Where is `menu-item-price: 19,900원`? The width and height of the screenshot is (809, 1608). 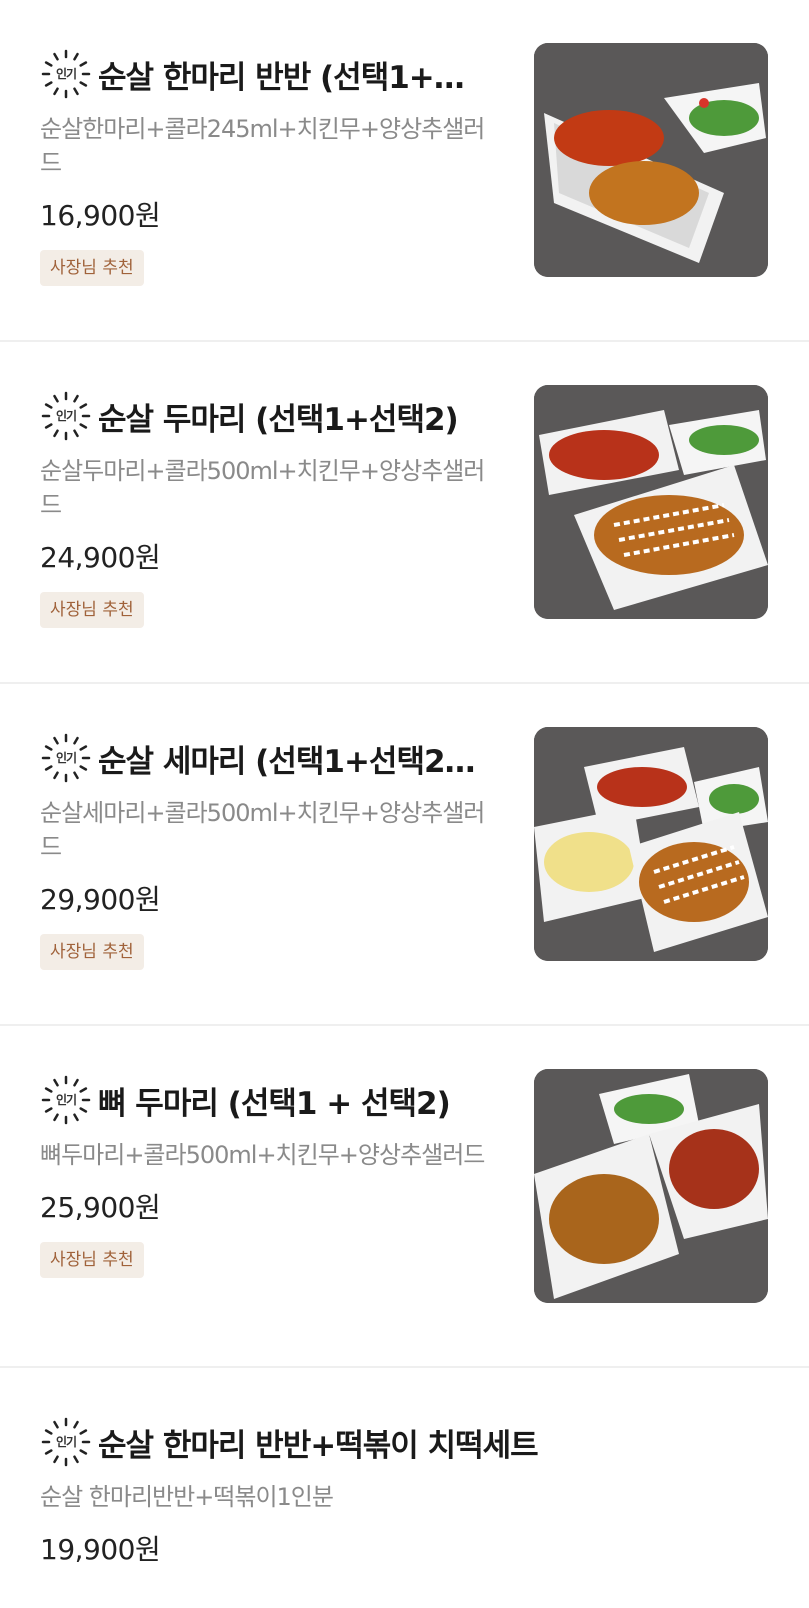 menu-item-price: 19,900원 is located at coordinates (100, 1549).